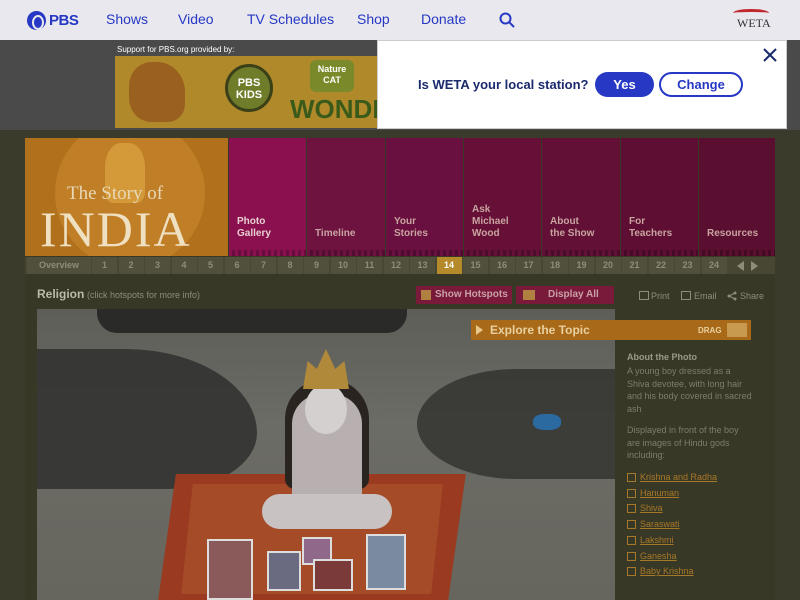 Image resolution: width=800 pixels, height=600 pixels. What do you see at coordinates (679, 477) in the screenshot?
I see `god-link-label: Krishna and Radha` at bounding box center [679, 477].